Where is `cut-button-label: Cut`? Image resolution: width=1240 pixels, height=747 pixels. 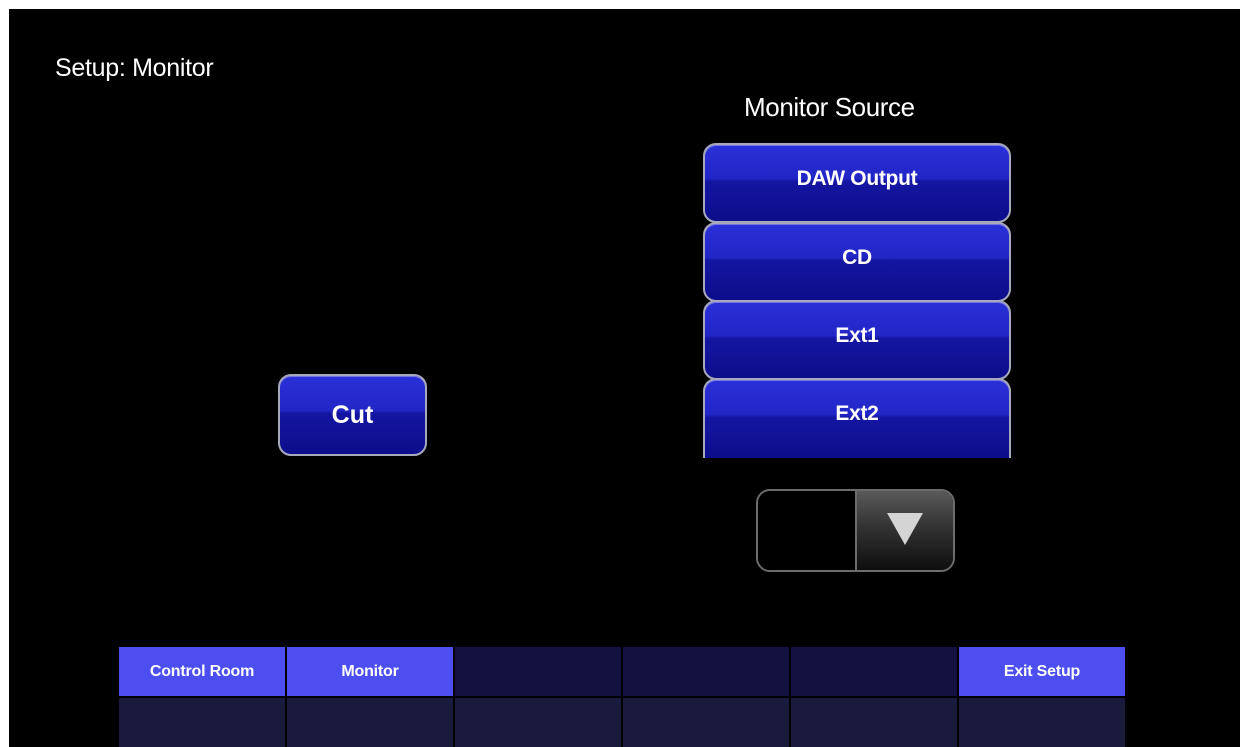
cut-button-label: Cut is located at coordinates (352, 415).